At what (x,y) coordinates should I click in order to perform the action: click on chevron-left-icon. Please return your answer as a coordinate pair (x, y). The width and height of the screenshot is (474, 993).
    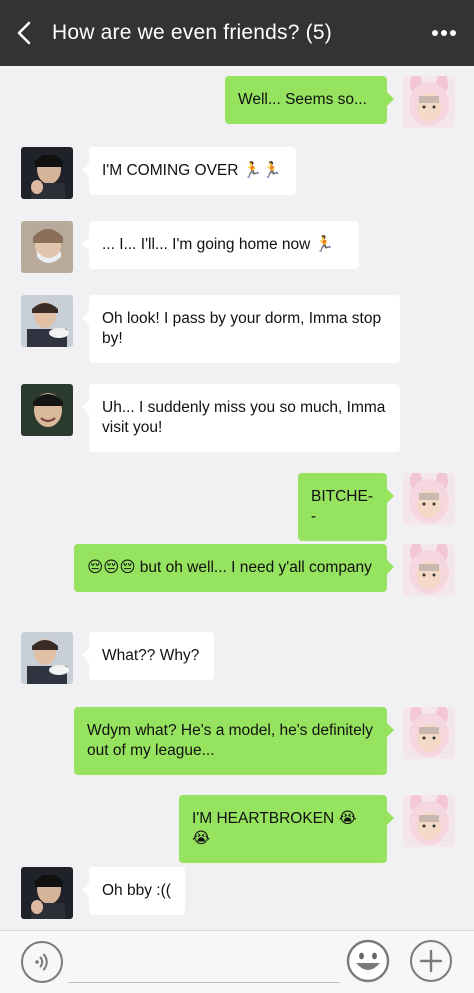
    Looking at the image, I should click on (24, 33).